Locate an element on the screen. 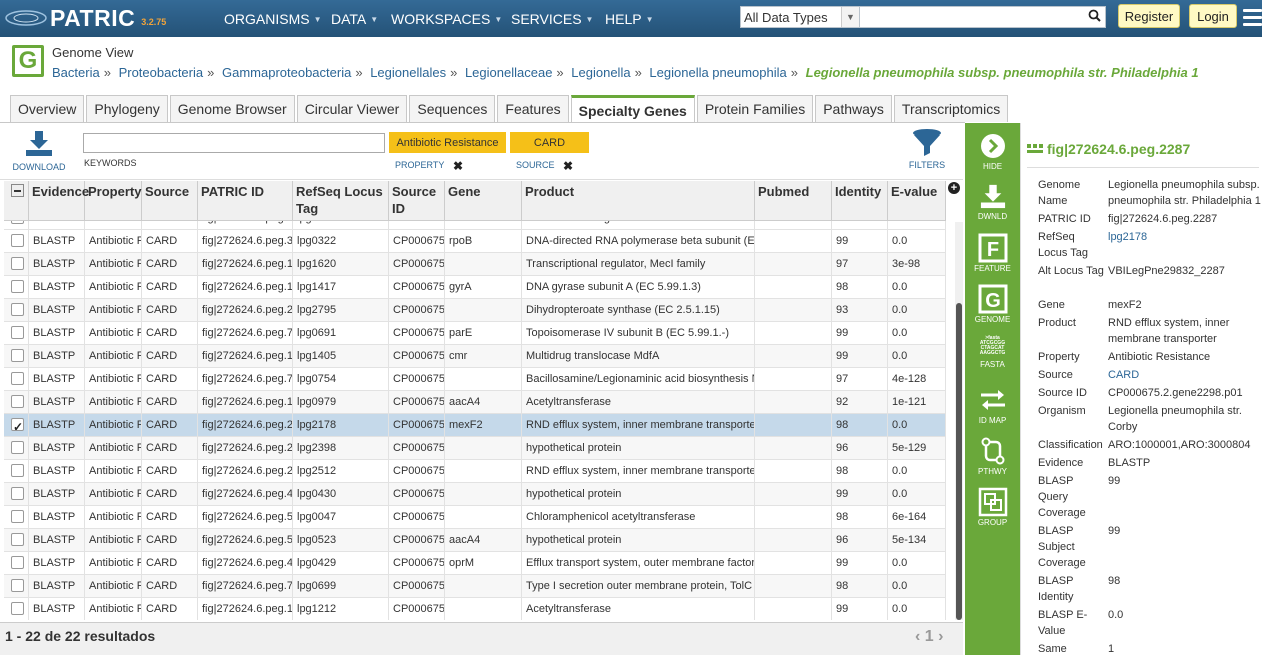  breadcrumb-link: Proteobacteria is located at coordinates (161, 72).